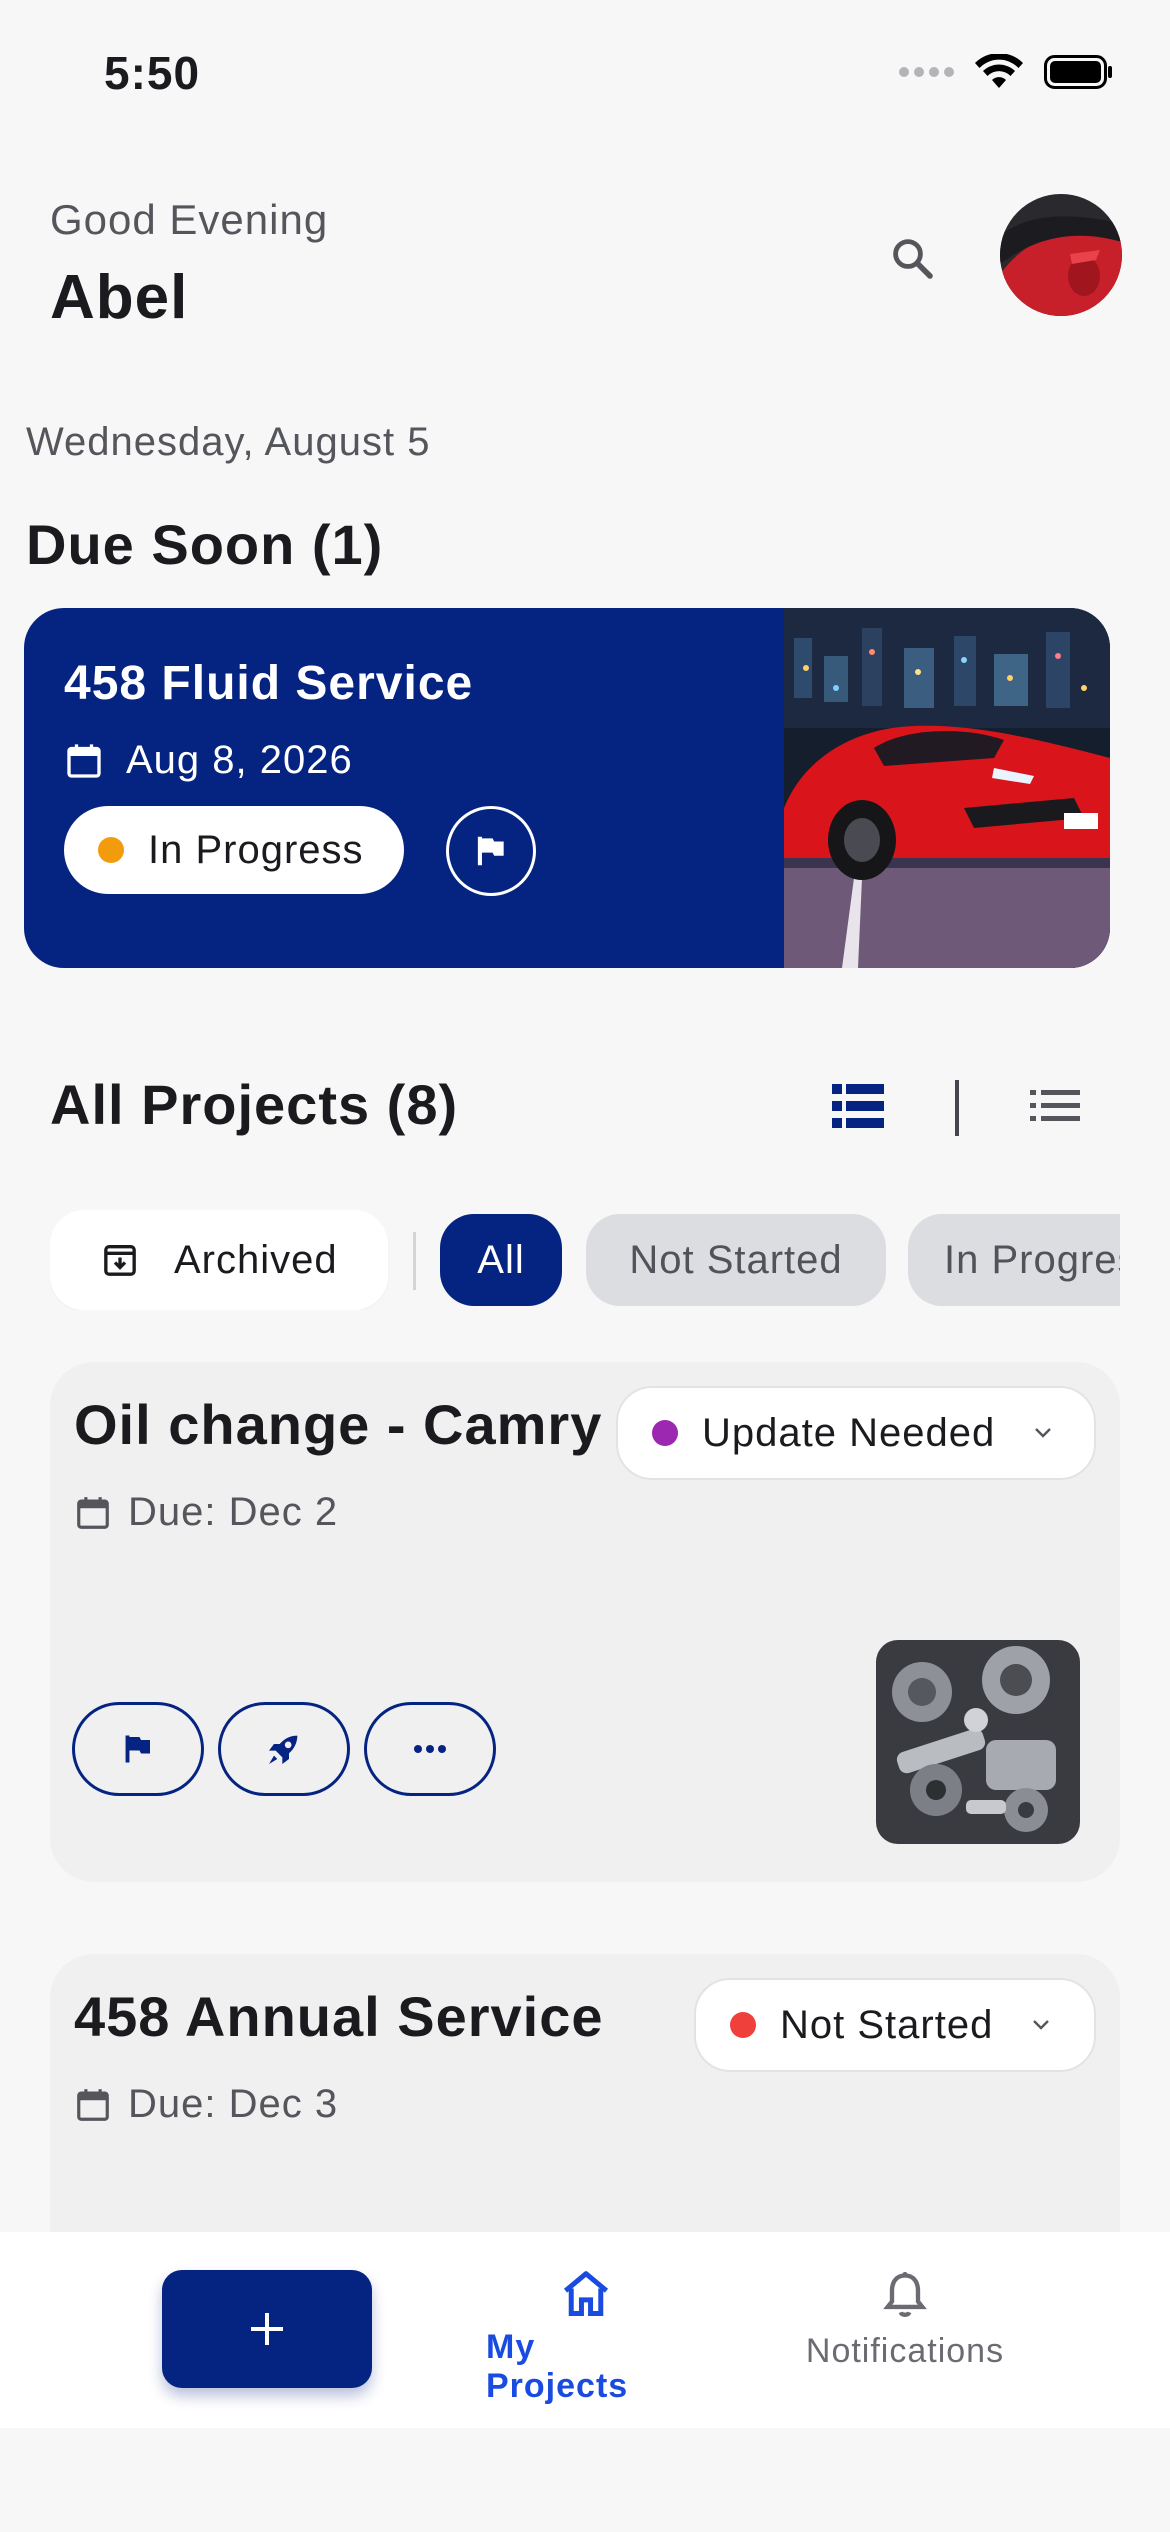 This screenshot has width=1170, height=2532. I want to click on list-compact-view-icon, so click(1055, 1106).